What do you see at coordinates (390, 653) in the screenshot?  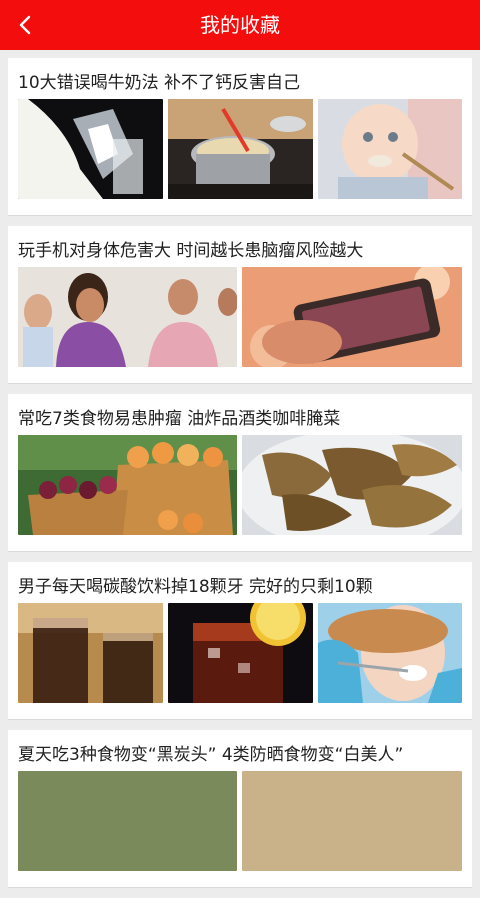 I see `dental-checkup-image` at bounding box center [390, 653].